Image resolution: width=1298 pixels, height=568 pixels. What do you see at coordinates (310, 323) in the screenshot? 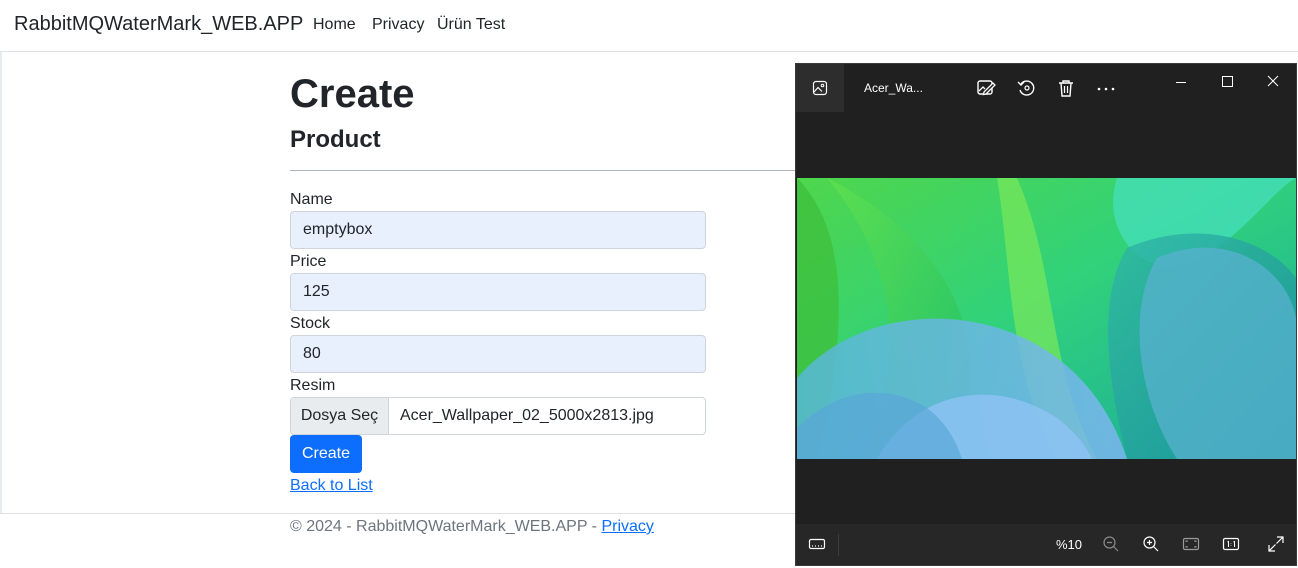
I see `stock-label: Stock` at bounding box center [310, 323].